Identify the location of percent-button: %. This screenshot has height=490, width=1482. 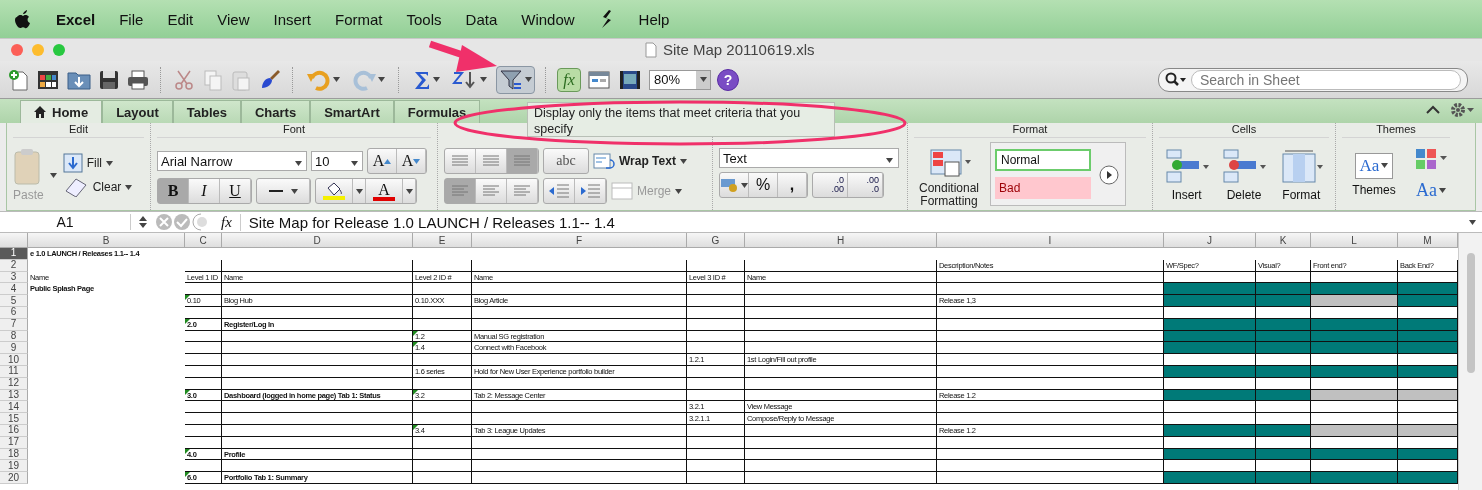
(763, 185).